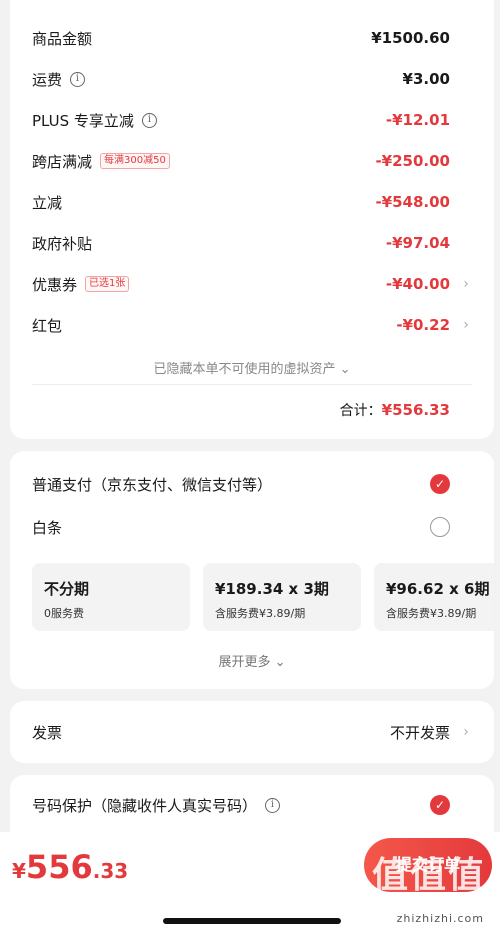 The image size is (500, 935). What do you see at coordinates (252, 79) in the screenshot?
I see `row-shipping: 运费 i ¥3.00` at bounding box center [252, 79].